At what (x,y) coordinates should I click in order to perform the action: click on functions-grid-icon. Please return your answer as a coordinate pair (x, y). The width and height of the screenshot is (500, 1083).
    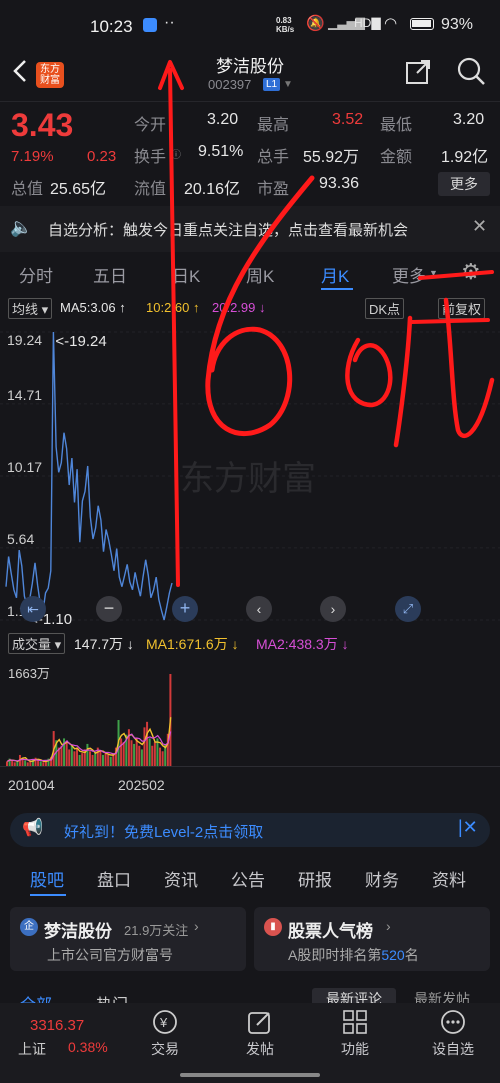
    Looking at the image, I should click on (355, 1022).